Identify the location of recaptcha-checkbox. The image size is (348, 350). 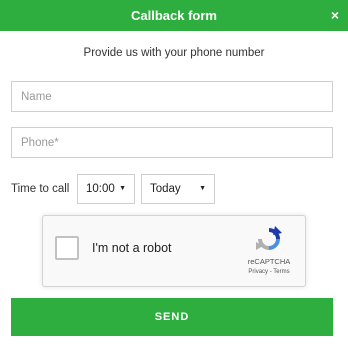
(67, 248).